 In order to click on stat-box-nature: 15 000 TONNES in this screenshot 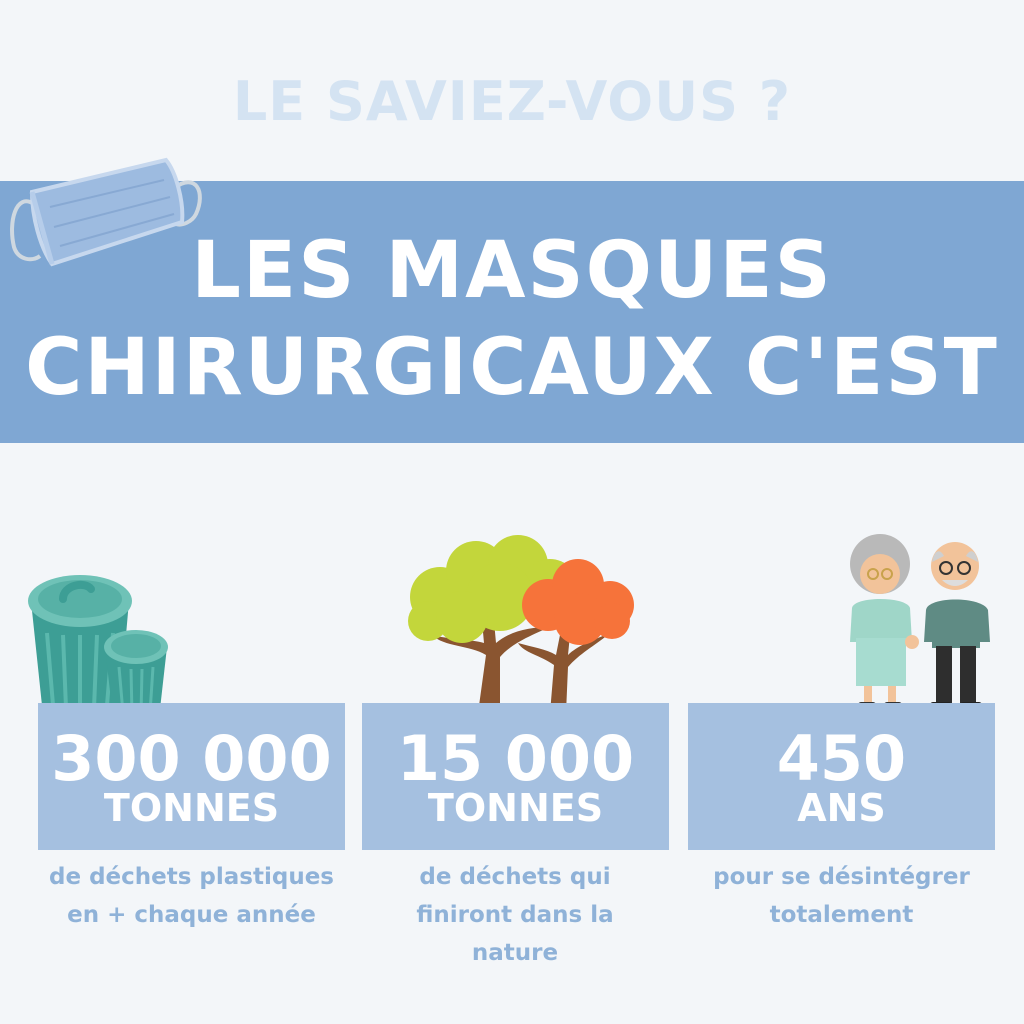, I will do `click(515, 776)`.